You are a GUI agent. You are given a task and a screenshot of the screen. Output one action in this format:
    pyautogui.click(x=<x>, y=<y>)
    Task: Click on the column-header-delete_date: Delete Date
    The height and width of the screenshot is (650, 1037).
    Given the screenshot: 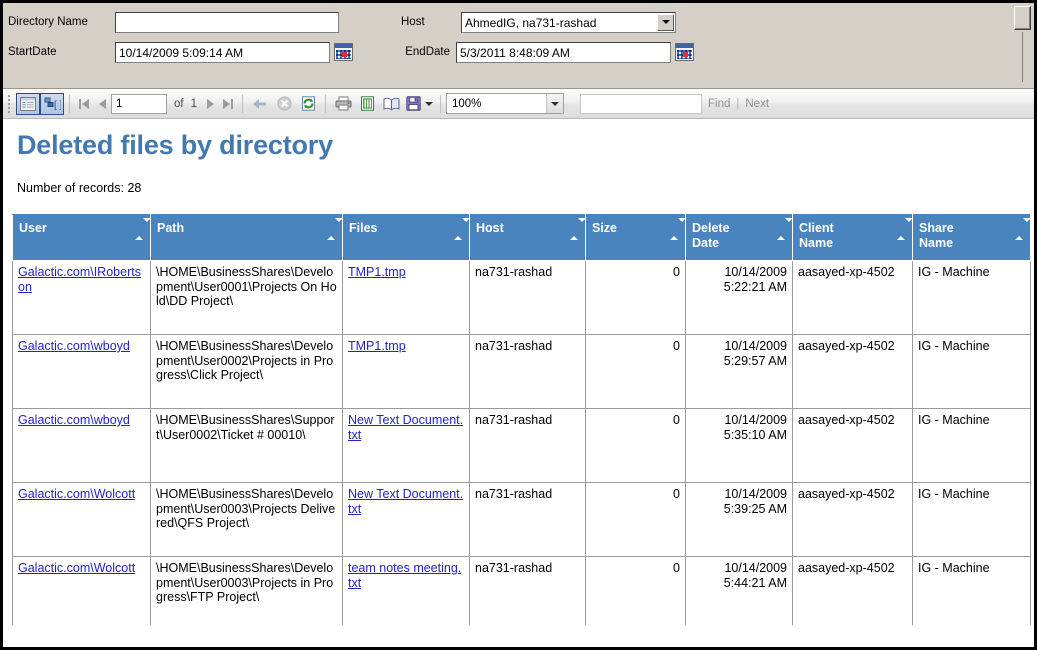 What is the action you would take?
    pyautogui.click(x=739, y=237)
    